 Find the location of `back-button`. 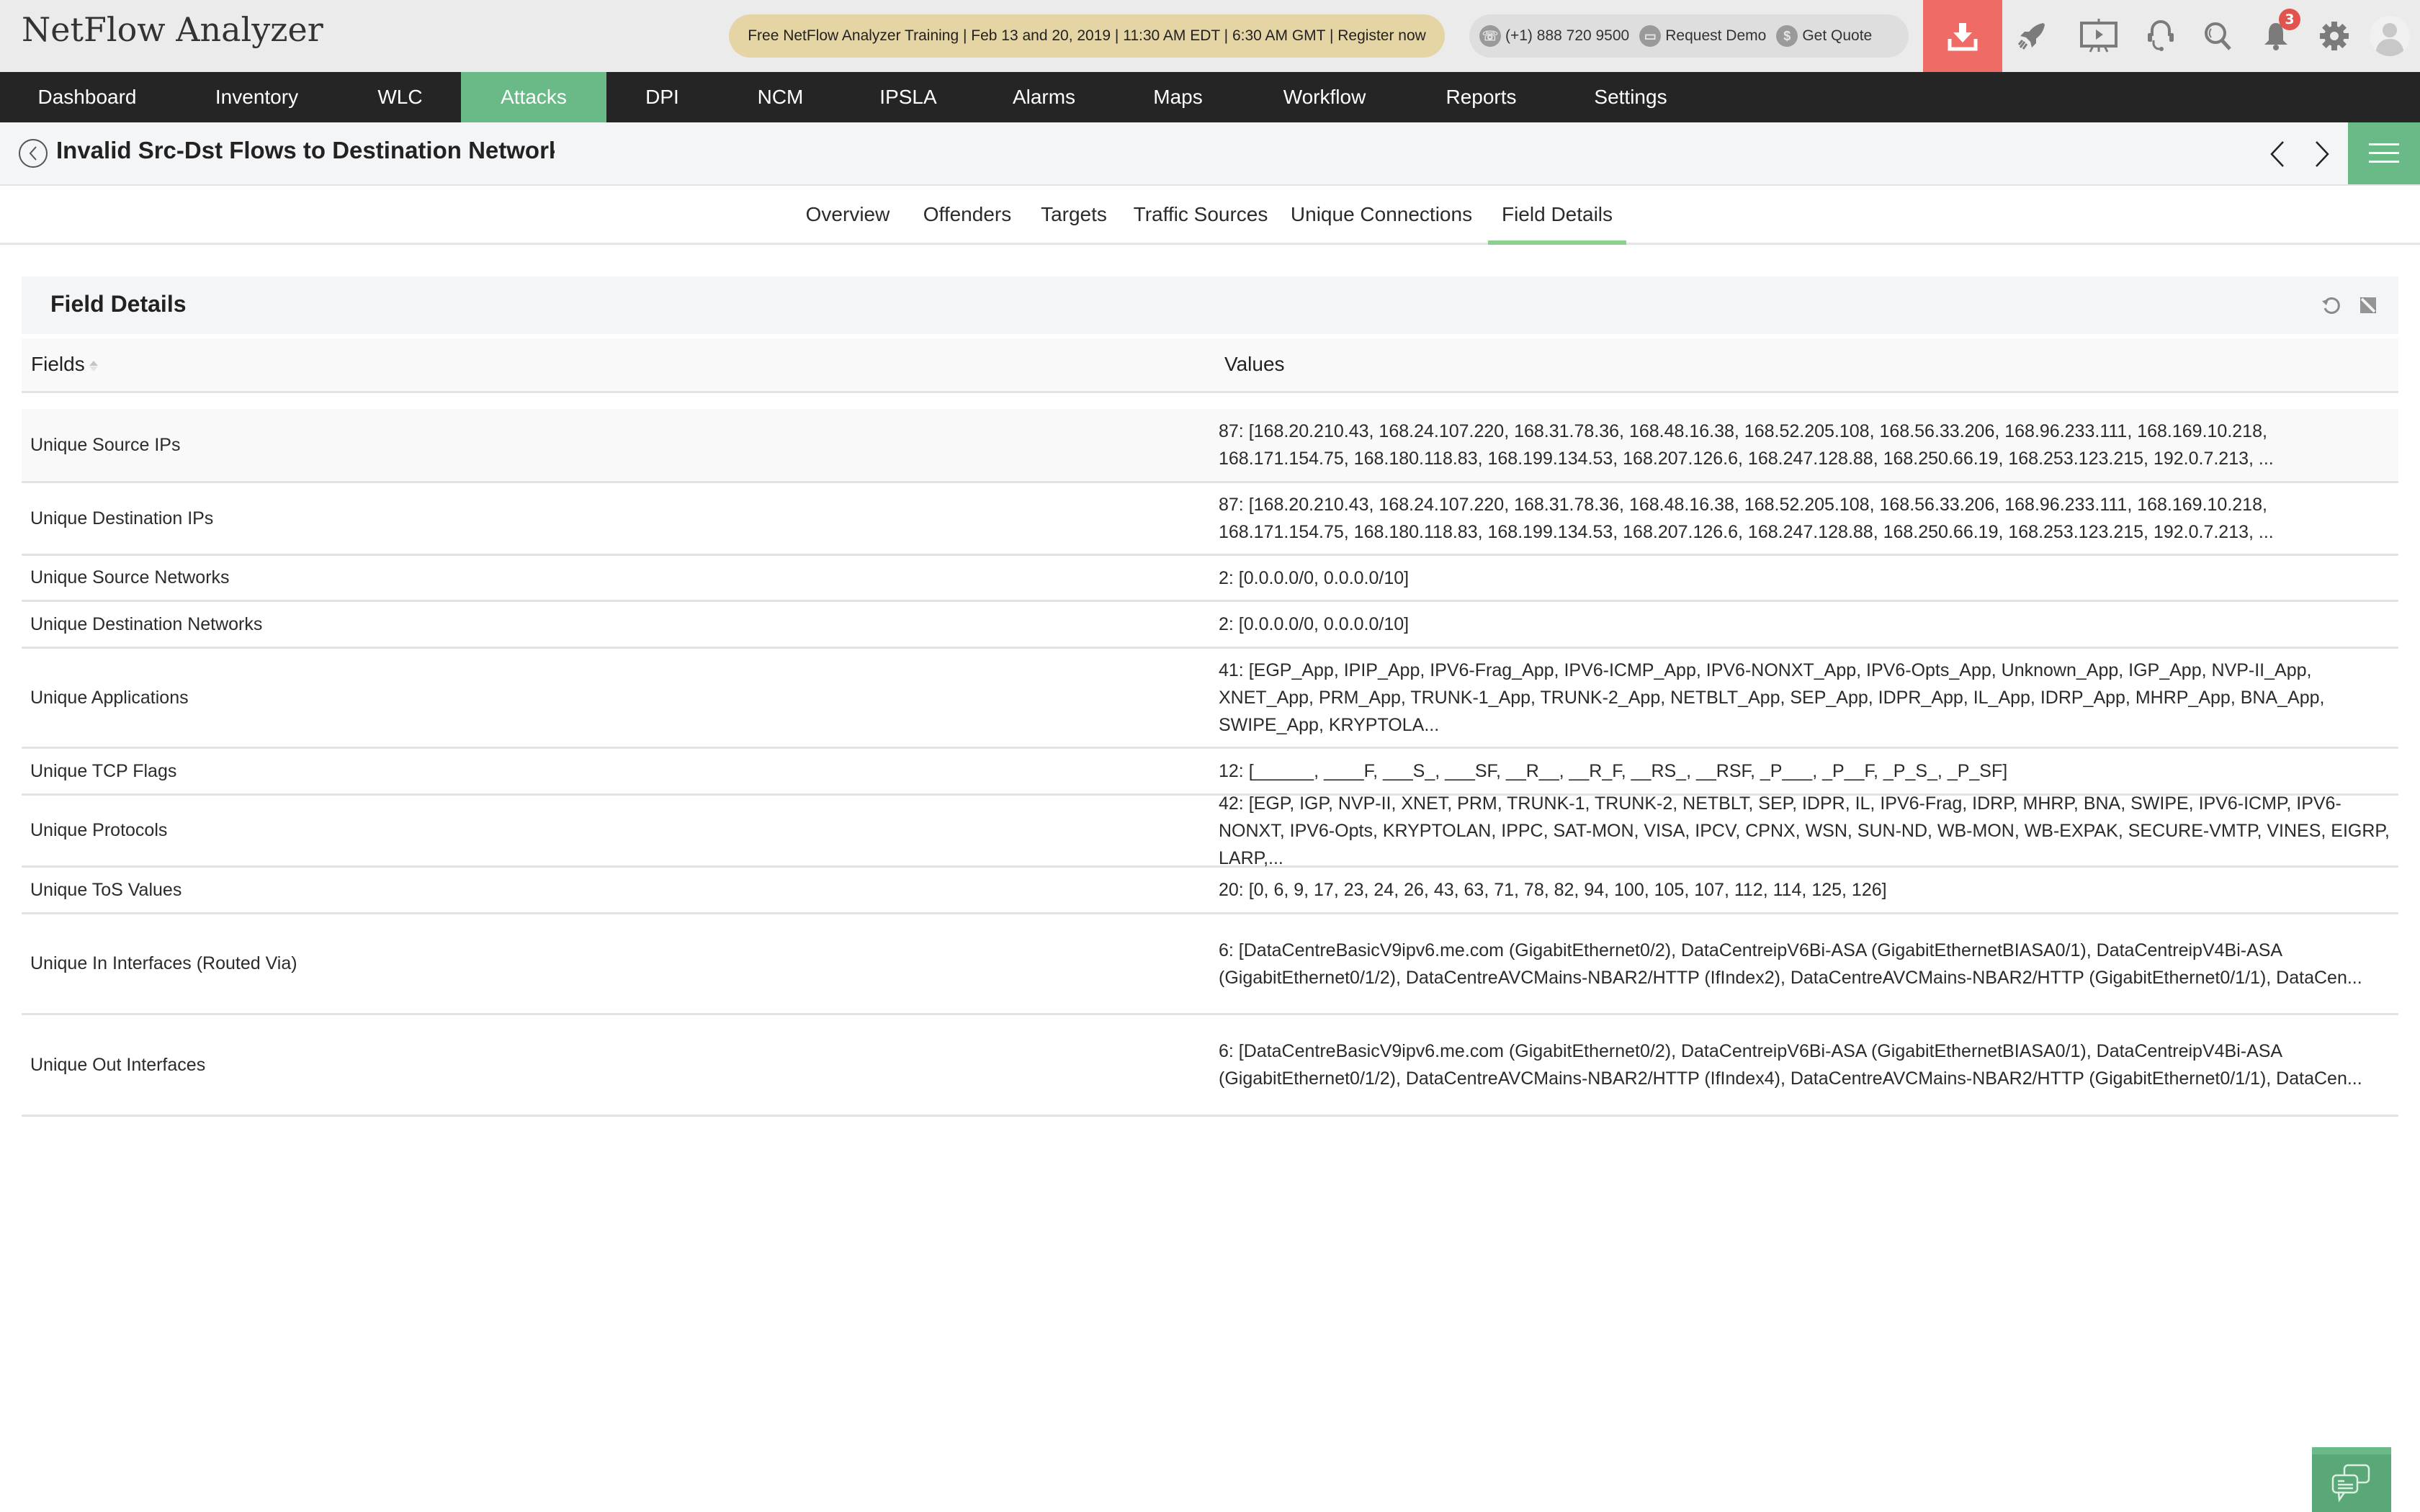

back-button is located at coordinates (33, 153).